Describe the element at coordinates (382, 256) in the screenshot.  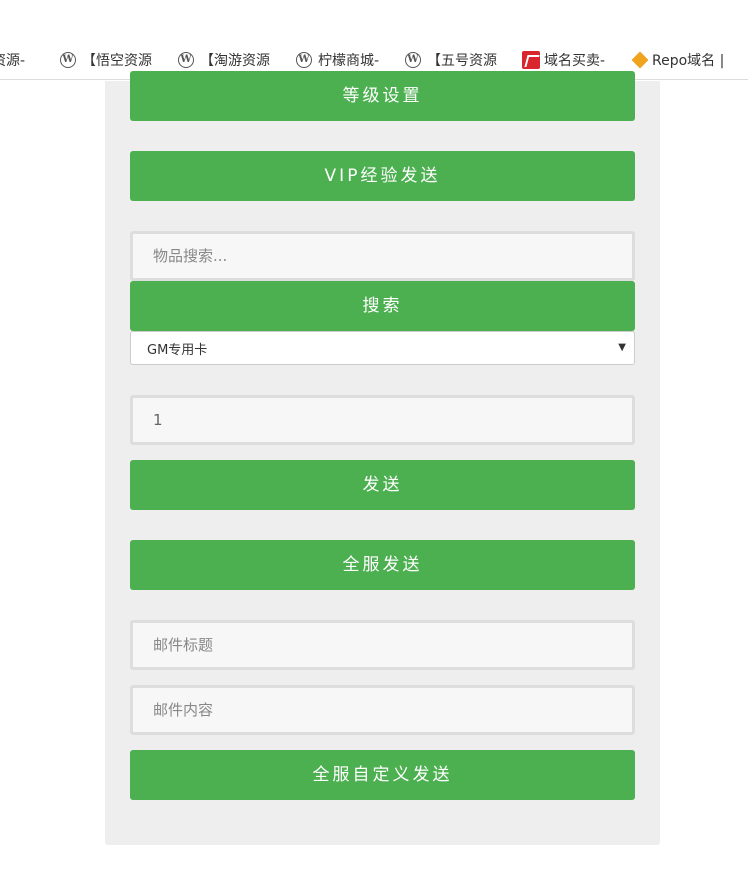
I see `item-search-input` at that location.